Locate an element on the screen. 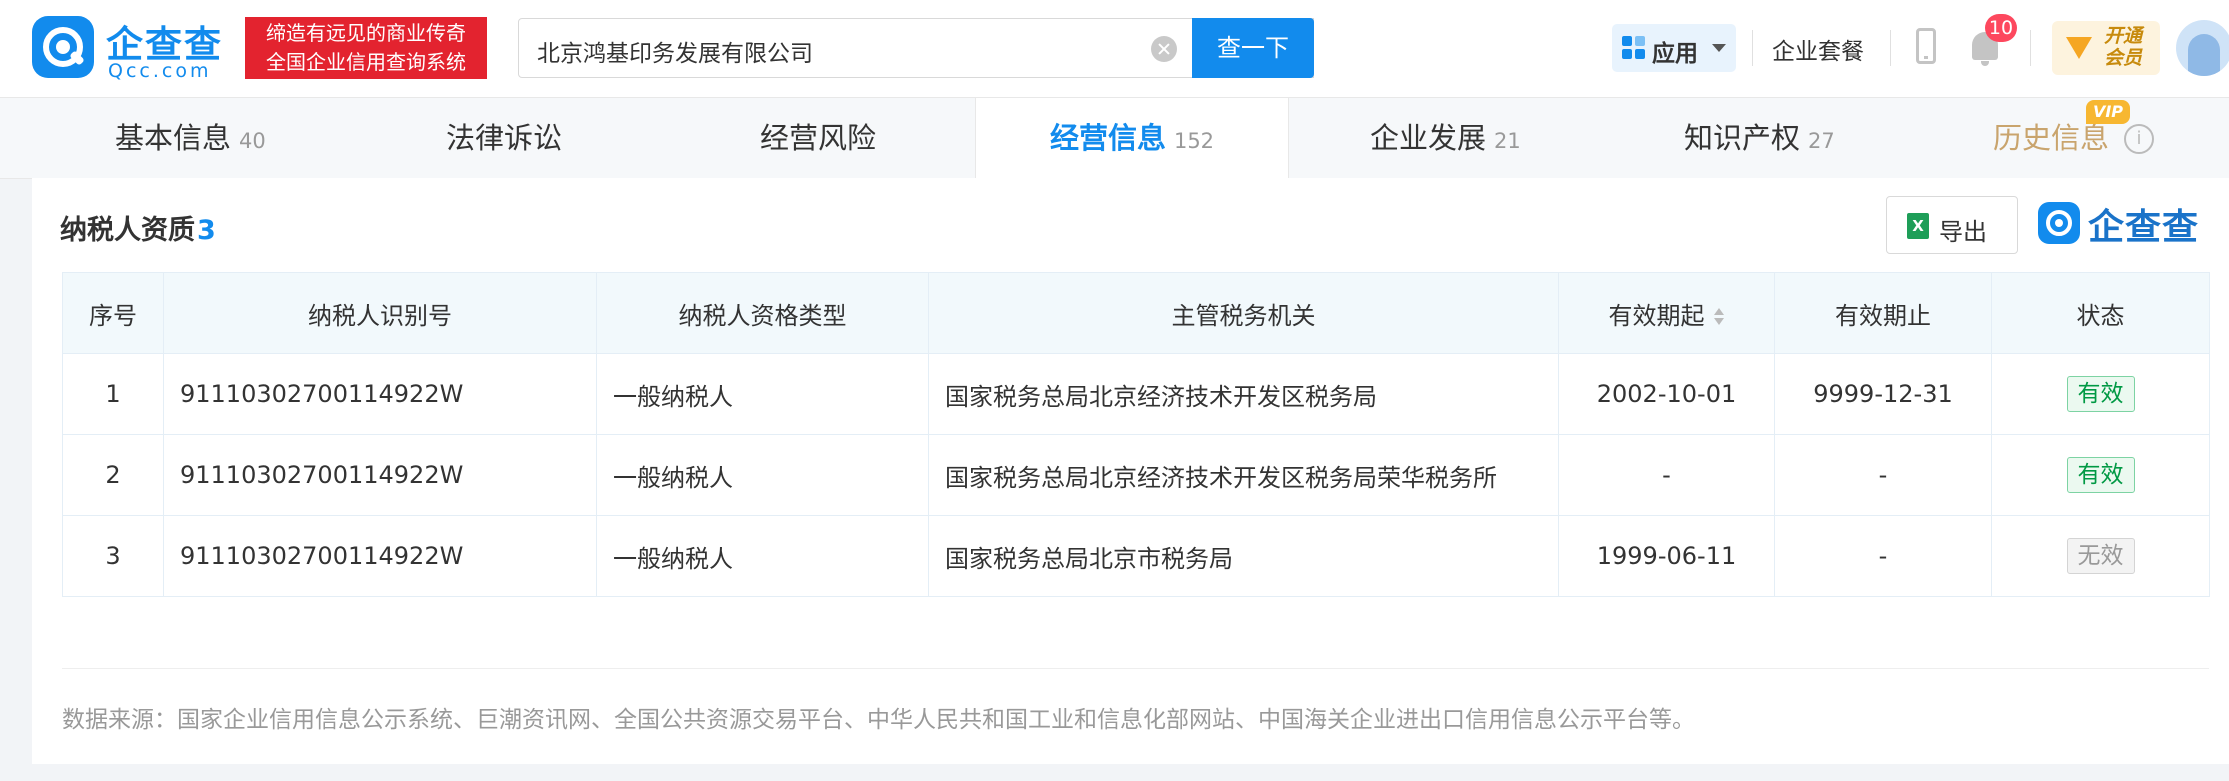  col-header-end-date: 有效期止 is located at coordinates (1883, 313).